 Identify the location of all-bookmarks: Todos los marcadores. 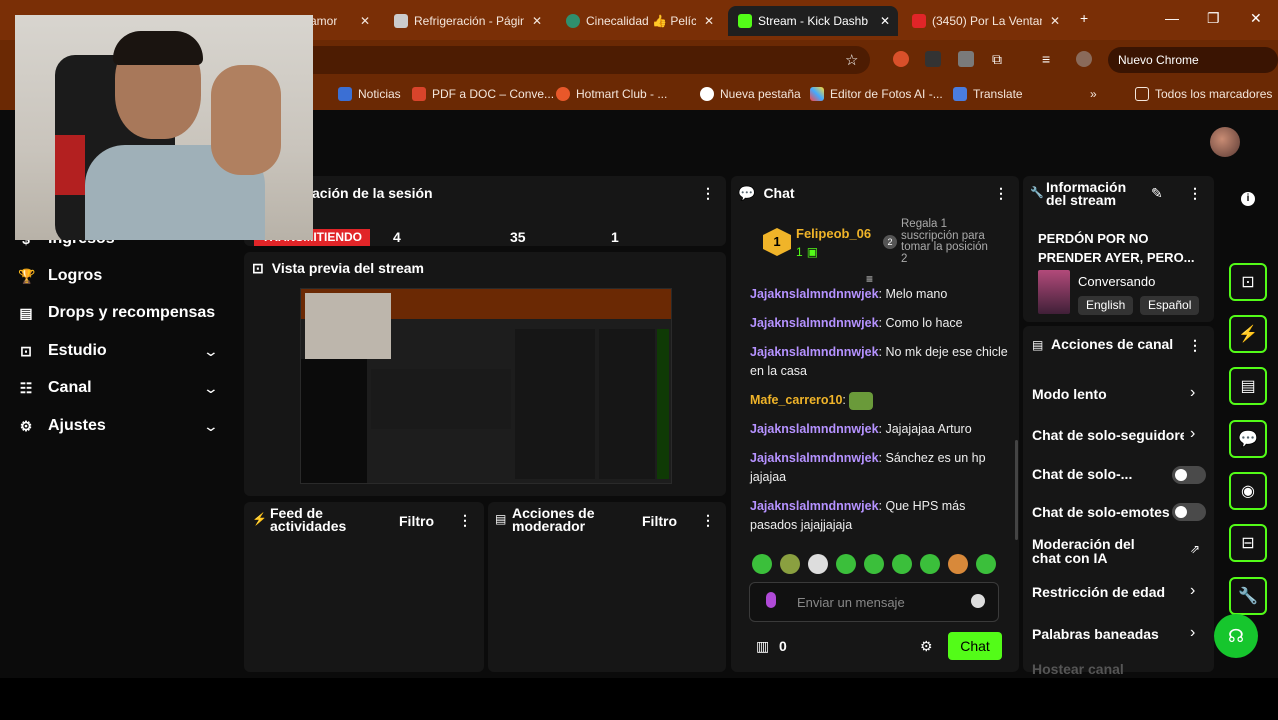
(1203, 94).